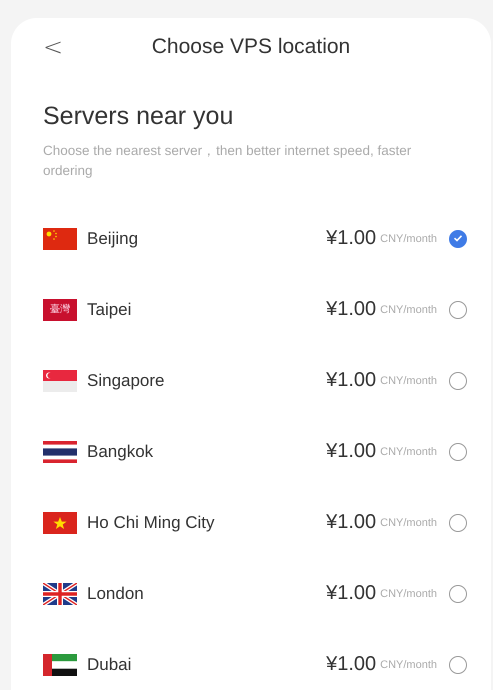 This screenshot has width=493, height=690. Describe the element at coordinates (126, 380) in the screenshot. I see `location-name: Singapore` at that location.